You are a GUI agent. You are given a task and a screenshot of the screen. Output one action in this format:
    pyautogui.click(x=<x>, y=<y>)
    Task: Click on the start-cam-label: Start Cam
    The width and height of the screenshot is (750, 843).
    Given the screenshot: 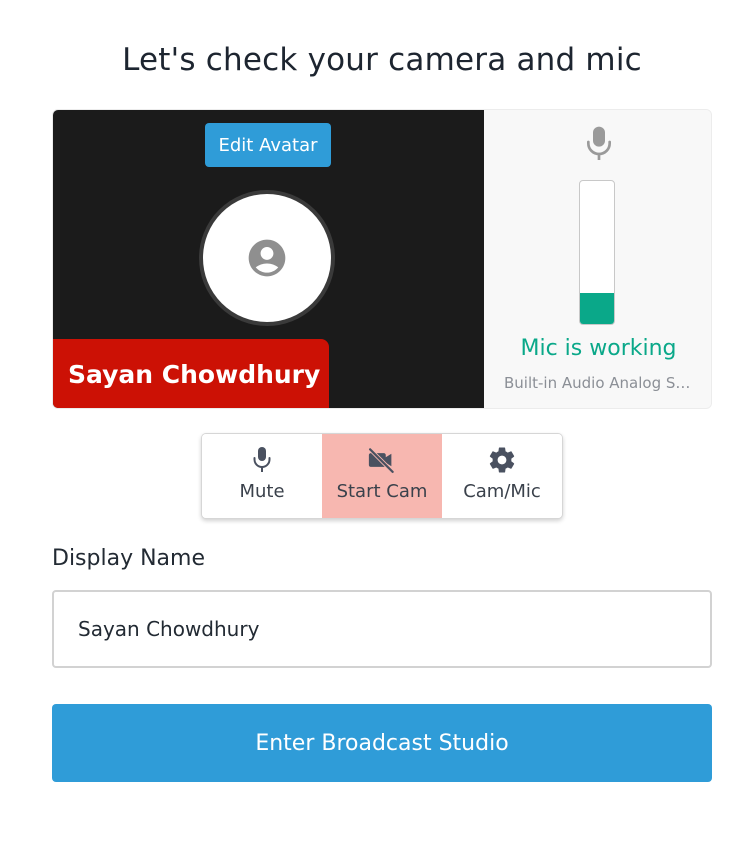 What is the action you would take?
    pyautogui.click(x=382, y=491)
    